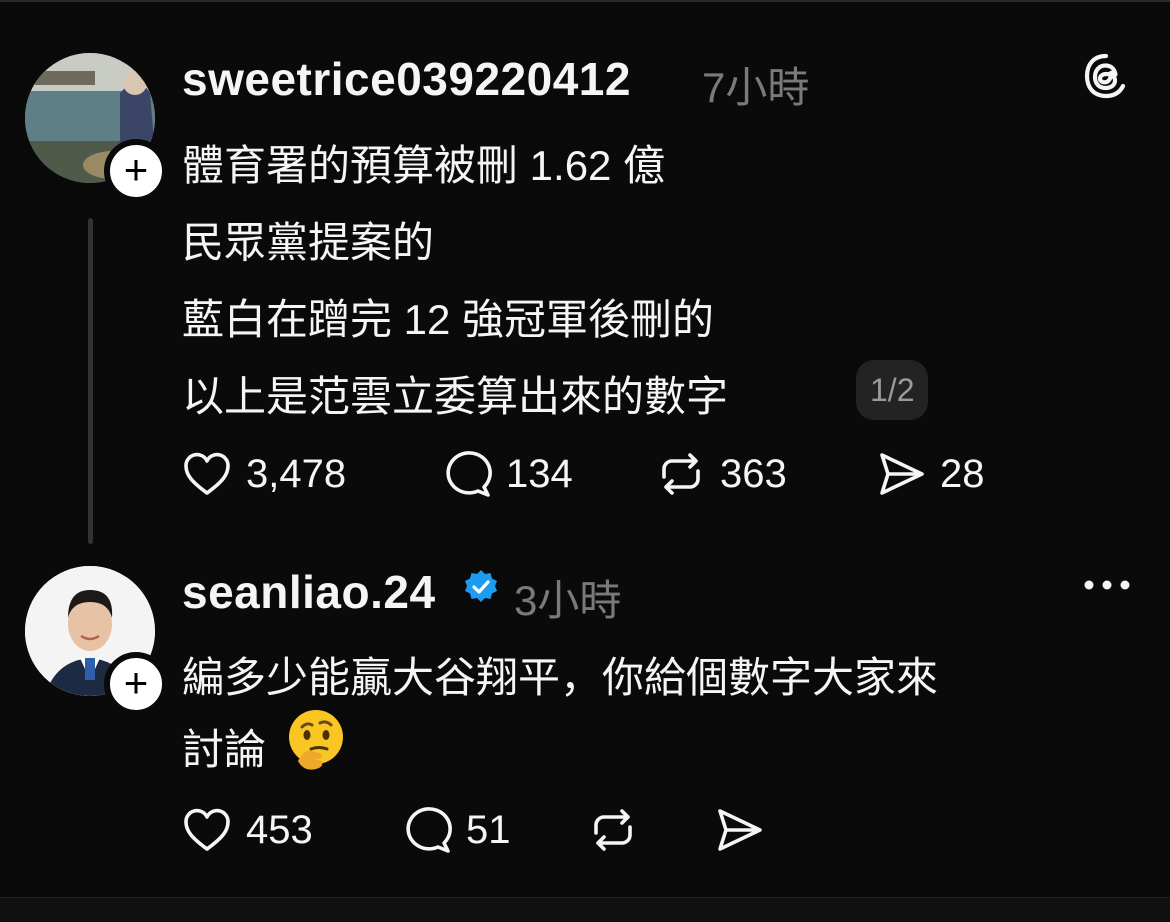 The height and width of the screenshot is (922, 1170). Describe the element at coordinates (316, 740) in the screenshot. I see `thinking-face-emoji` at that location.